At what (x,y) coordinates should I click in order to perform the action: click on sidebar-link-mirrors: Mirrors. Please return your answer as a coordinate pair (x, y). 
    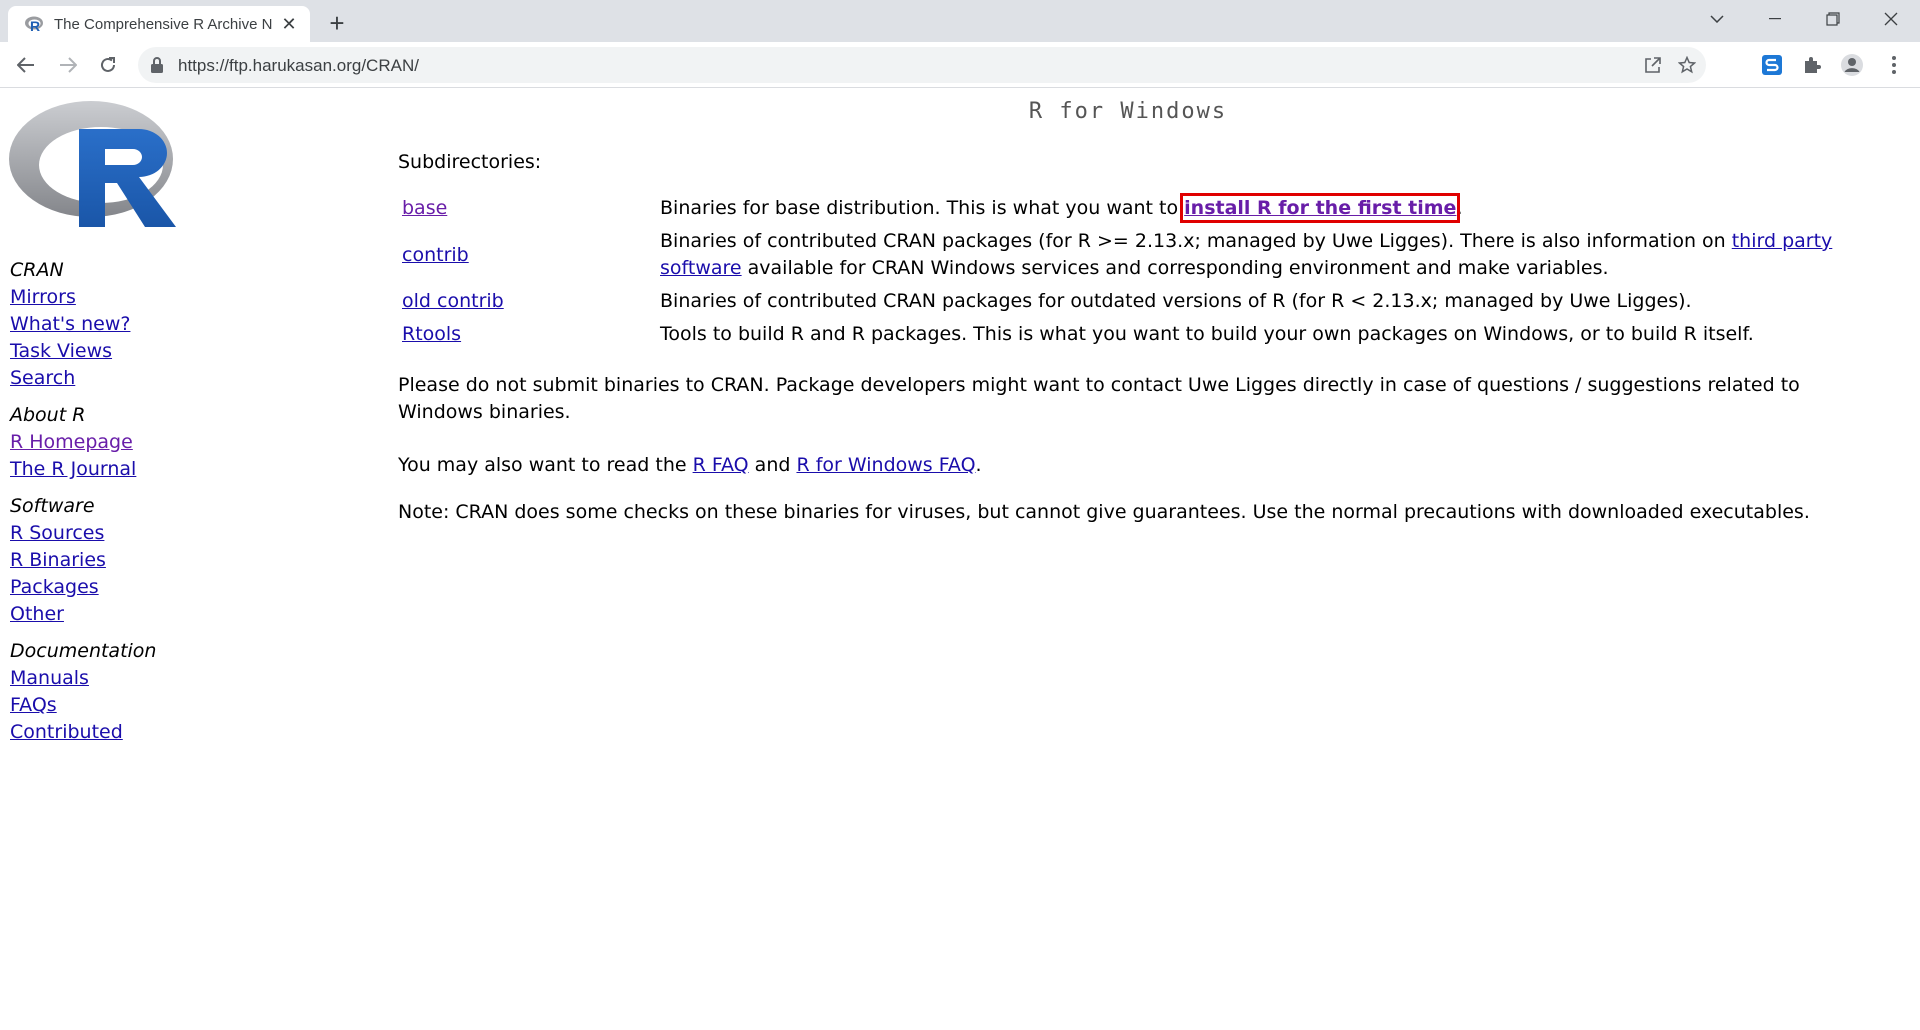
    Looking at the image, I should click on (43, 297).